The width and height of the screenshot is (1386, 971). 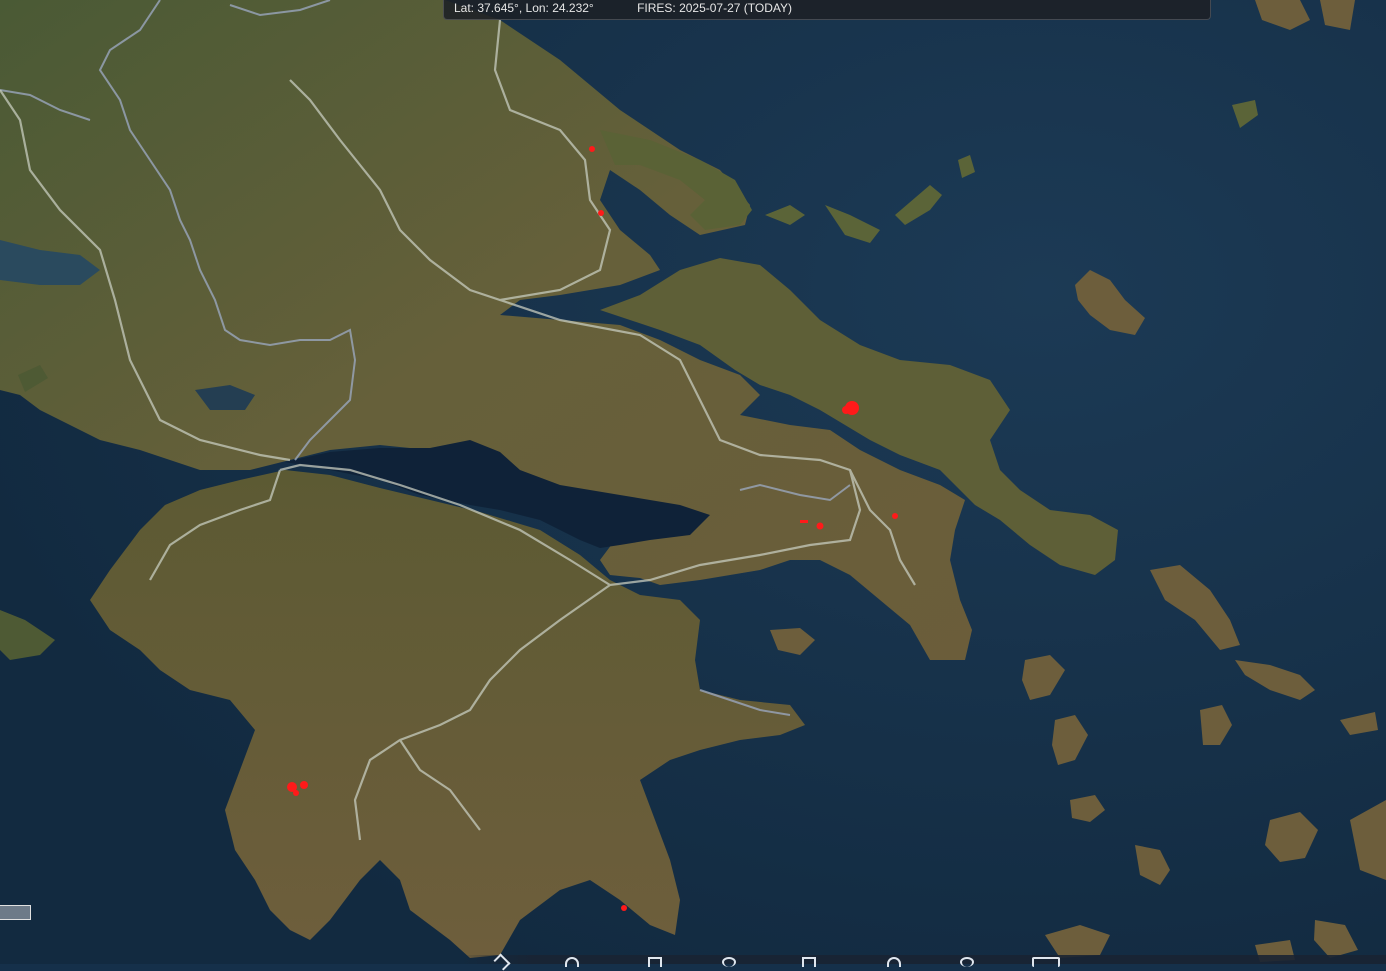 I want to click on location-icon, so click(x=967, y=962).